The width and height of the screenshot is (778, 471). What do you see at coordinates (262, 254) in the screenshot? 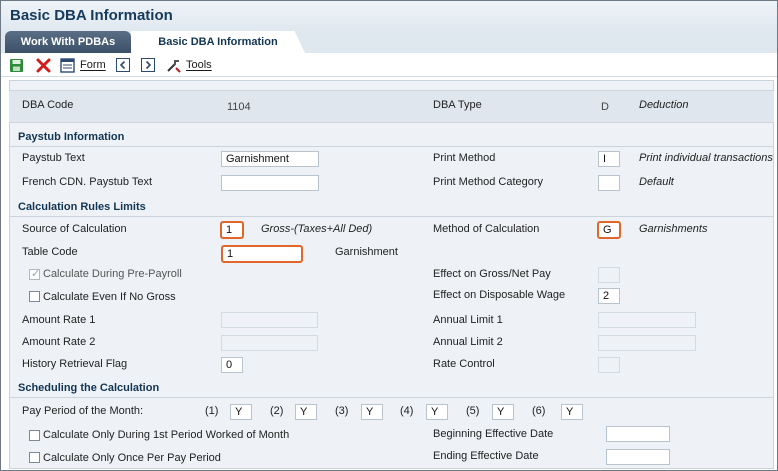
I see `table-code-field: 1` at bounding box center [262, 254].